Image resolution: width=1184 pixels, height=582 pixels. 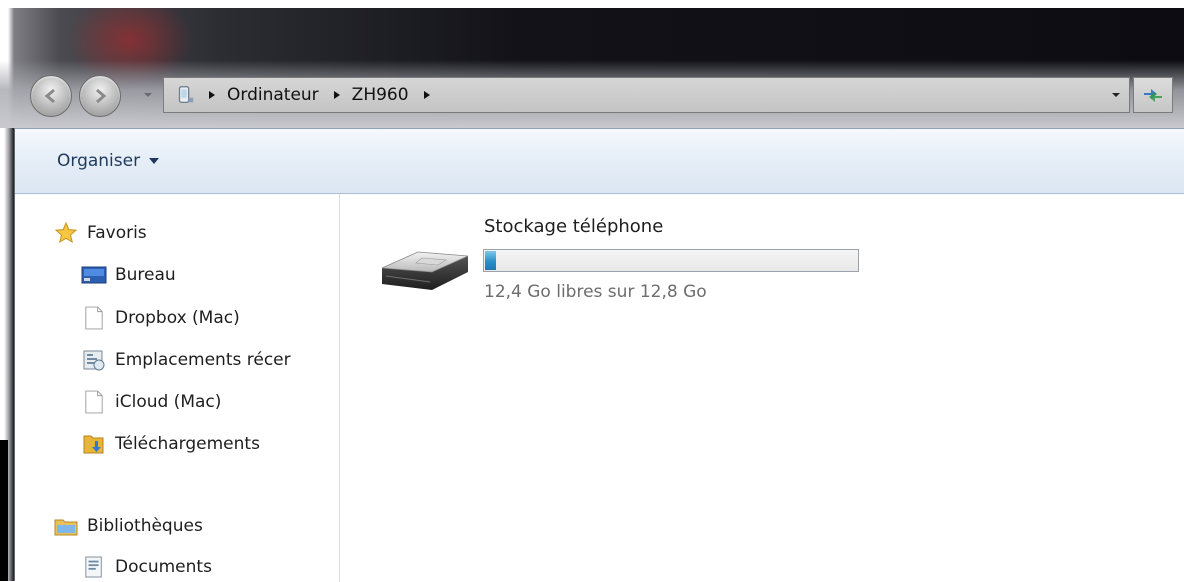 What do you see at coordinates (574, 226) in the screenshot?
I see `drive-name: Stockage téléphone` at bounding box center [574, 226].